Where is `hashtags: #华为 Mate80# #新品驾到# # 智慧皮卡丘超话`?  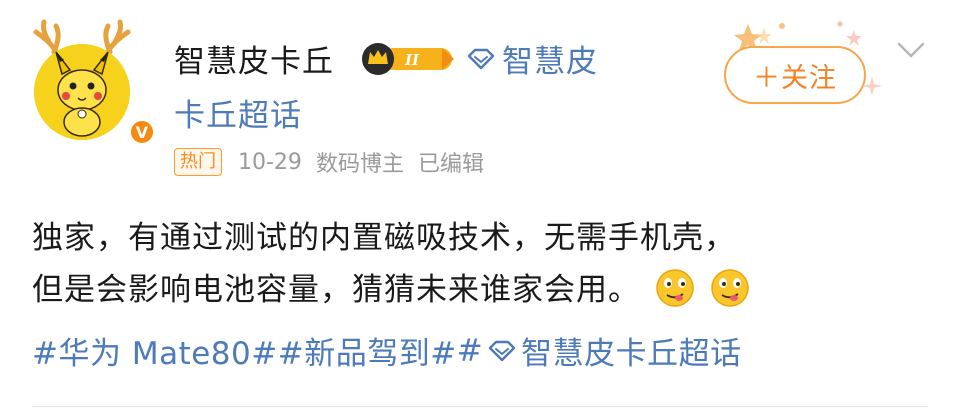
hashtags: #华为 Mate80# #新品驾到# # 智慧皮卡丘超话 is located at coordinates (387, 350).